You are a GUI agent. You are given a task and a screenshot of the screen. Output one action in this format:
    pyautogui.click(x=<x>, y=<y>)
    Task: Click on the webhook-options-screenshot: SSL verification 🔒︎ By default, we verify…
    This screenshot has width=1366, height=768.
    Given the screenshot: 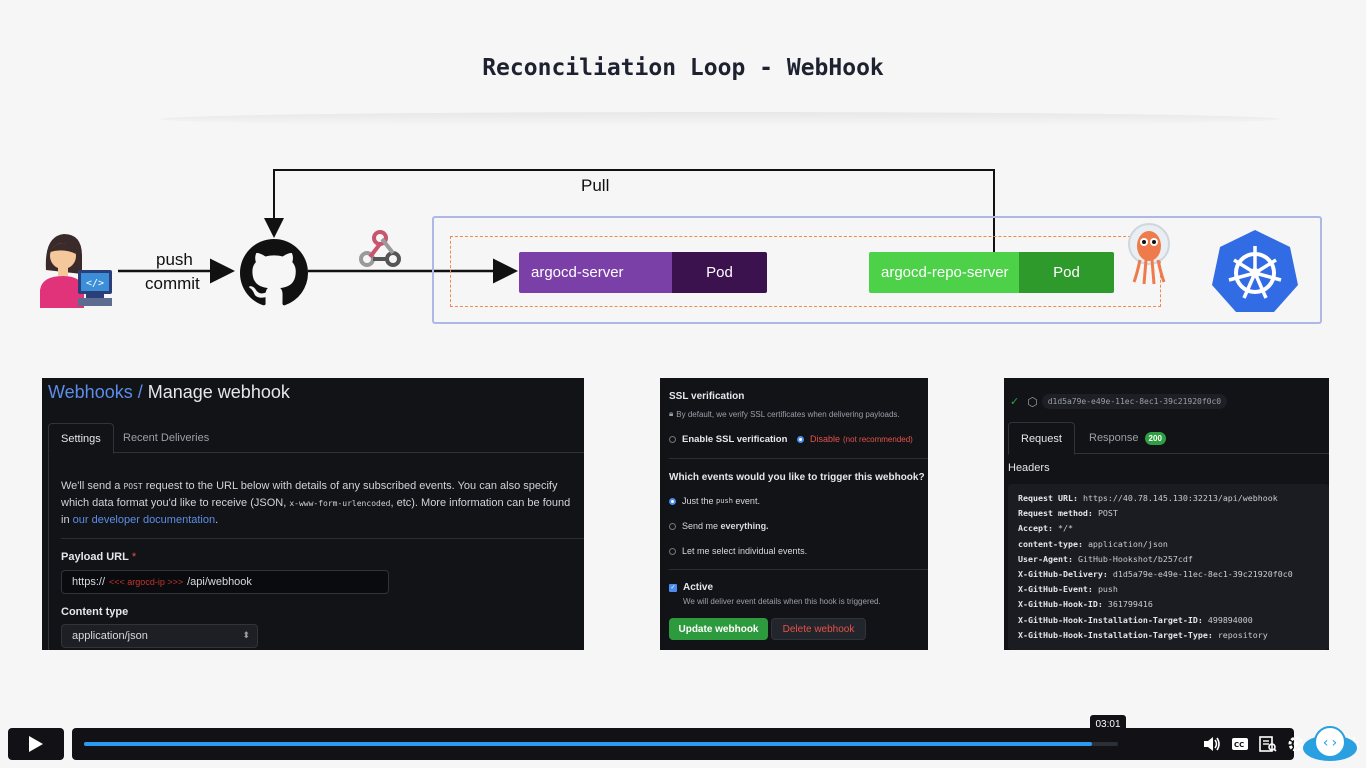 What is the action you would take?
    pyautogui.click(x=794, y=514)
    